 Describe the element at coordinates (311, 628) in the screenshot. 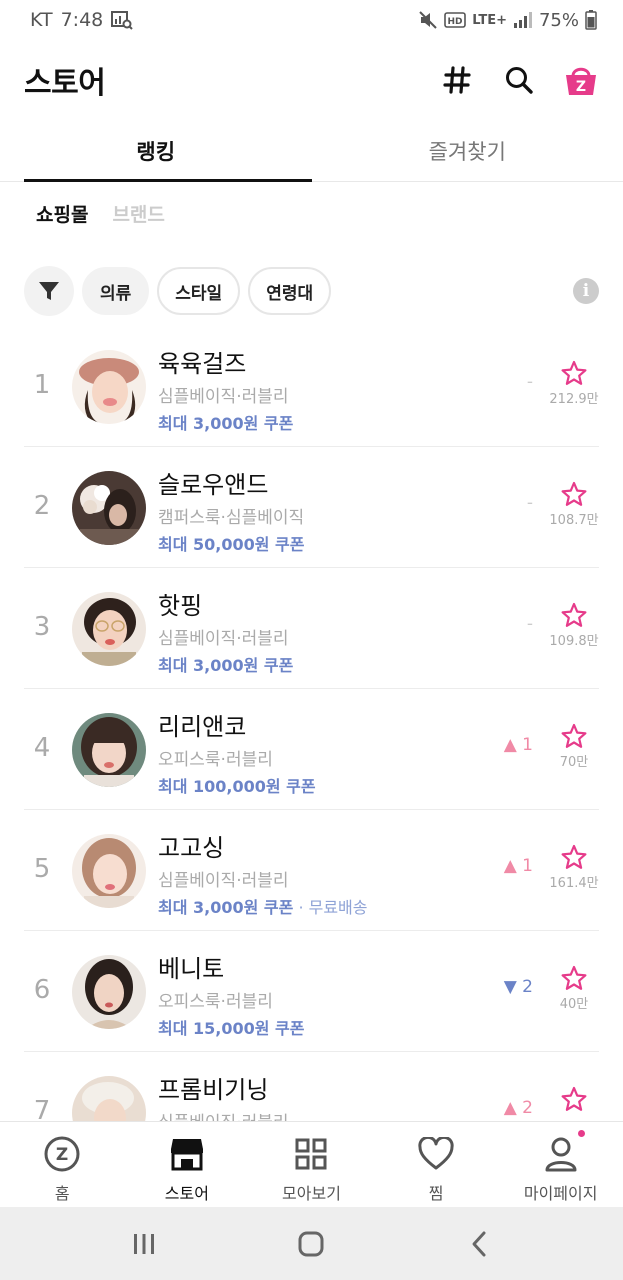

I see `list-item: 3 핫핑 심플베이직·러블리 최대 3,000원 쿠폰 - 109.8만` at that location.